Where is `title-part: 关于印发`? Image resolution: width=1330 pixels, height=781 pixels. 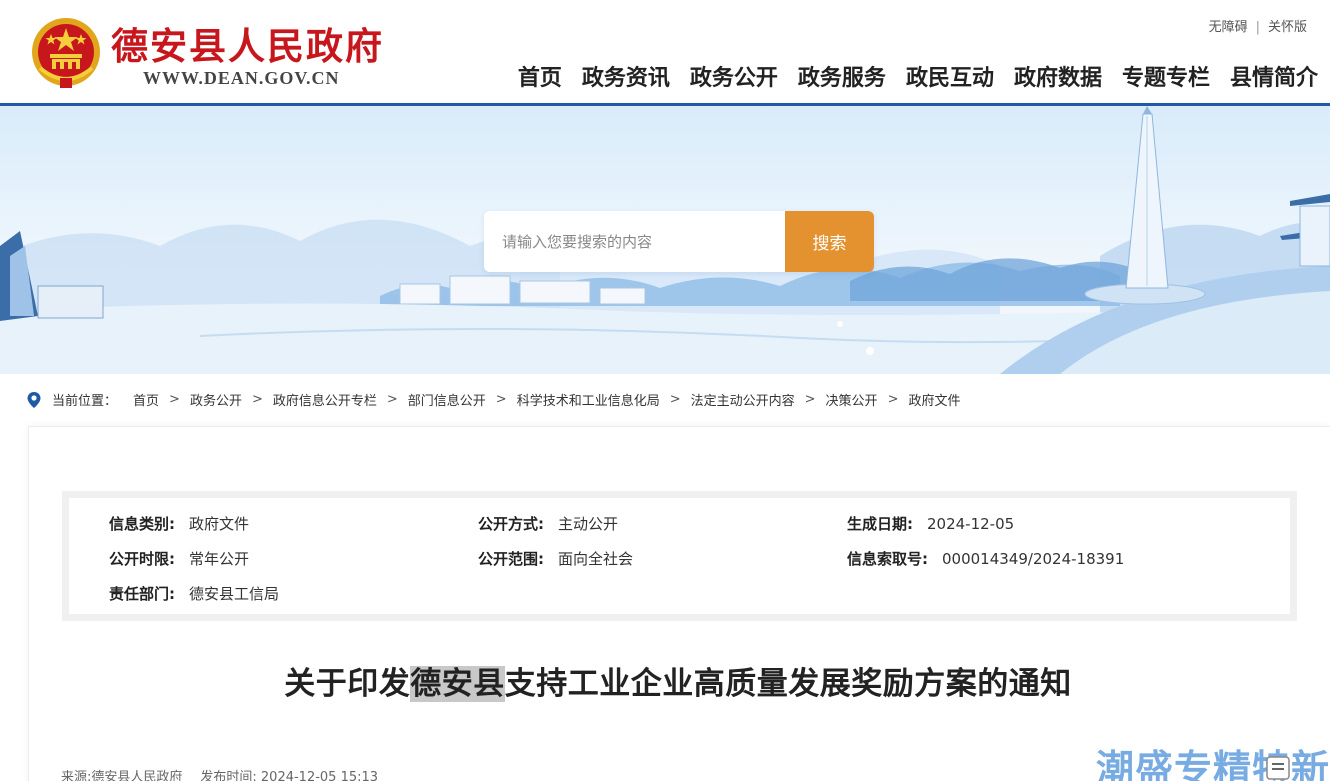
title-part: 关于印发 is located at coordinates (347, 684).